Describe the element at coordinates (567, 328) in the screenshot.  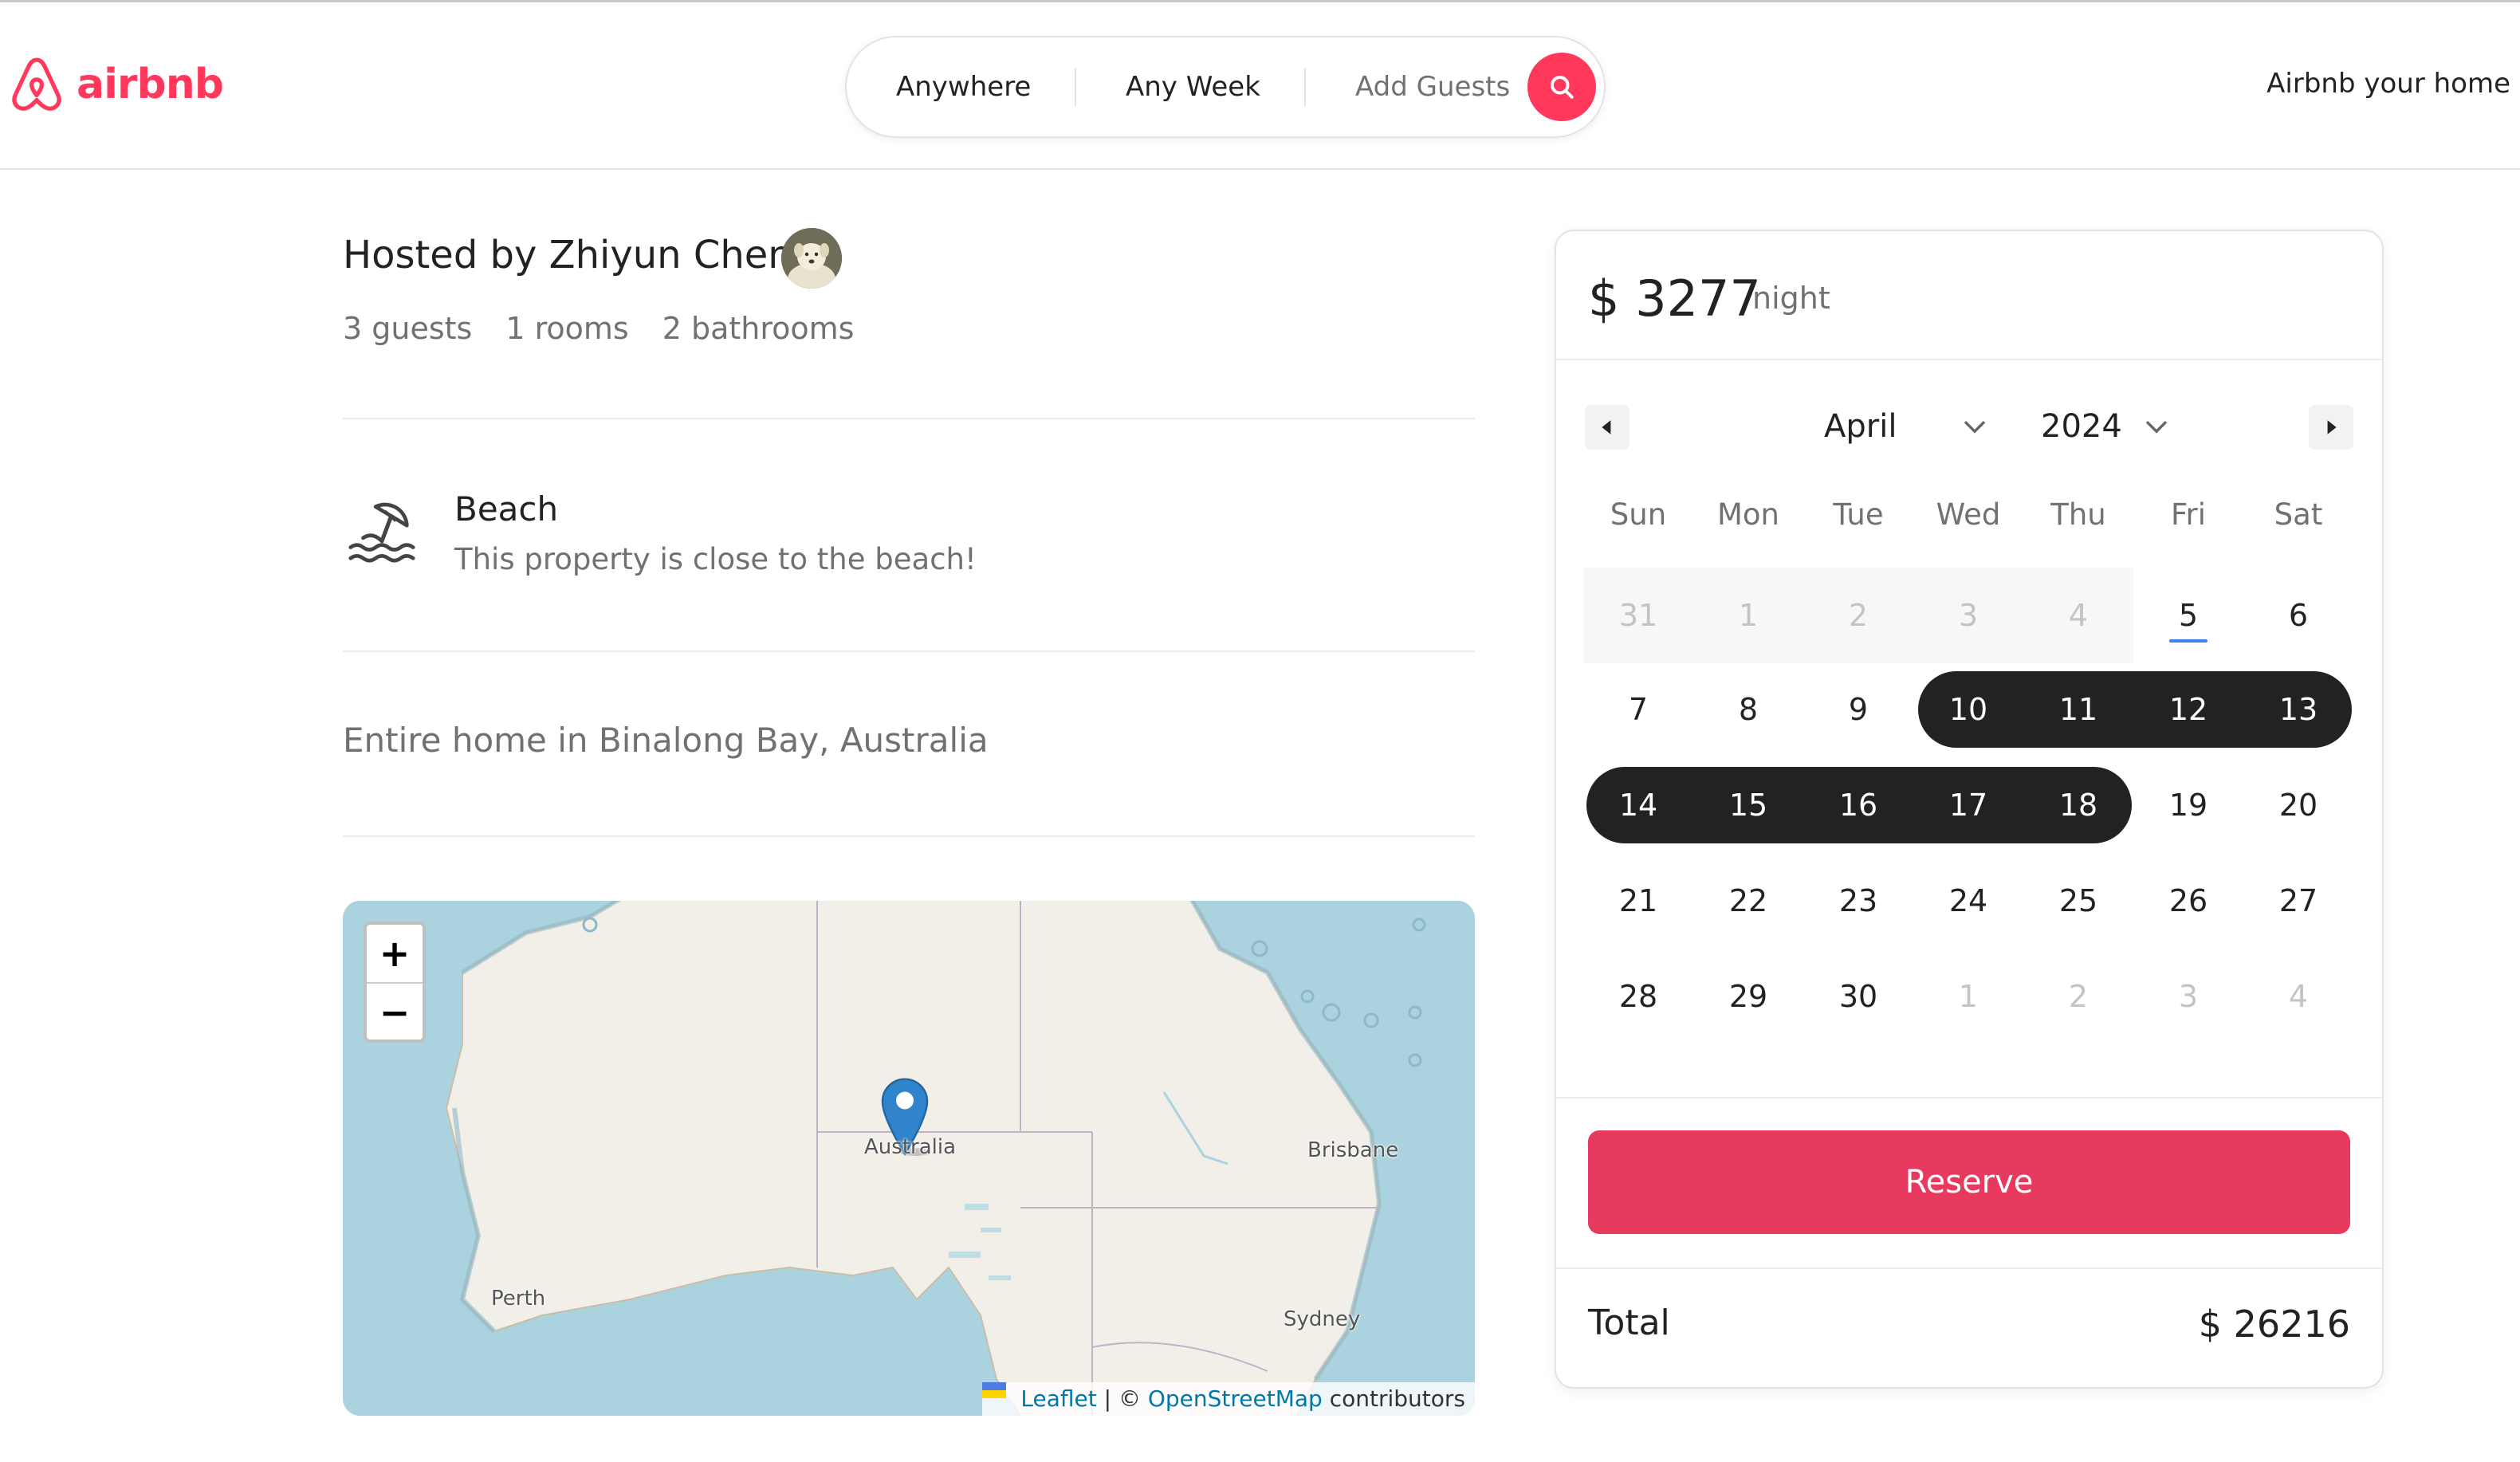
I see `stat-rooms: 1 rooms` at that location.